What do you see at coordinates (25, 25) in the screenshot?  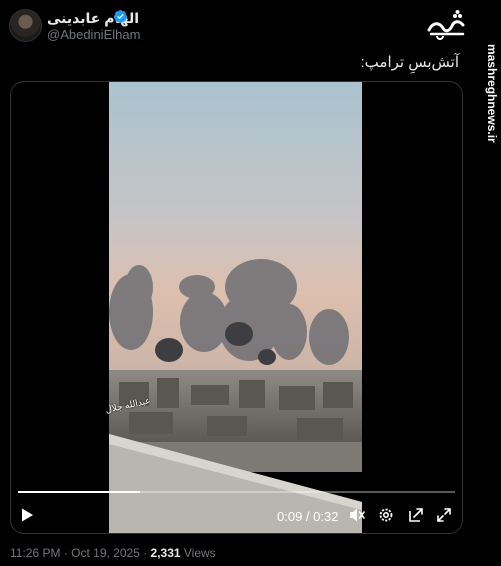 I see `avatar` at bounding box center [25, 25].